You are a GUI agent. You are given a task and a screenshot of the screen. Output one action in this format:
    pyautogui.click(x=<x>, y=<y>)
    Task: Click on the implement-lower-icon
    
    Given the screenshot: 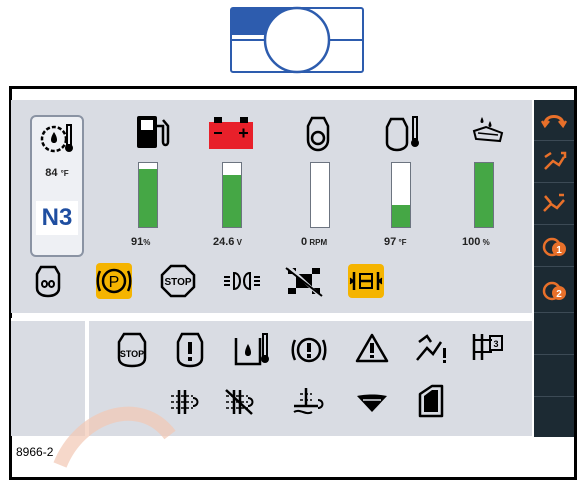 What is the action you would take?
    pyautogui.click(x=554, y=202)
    